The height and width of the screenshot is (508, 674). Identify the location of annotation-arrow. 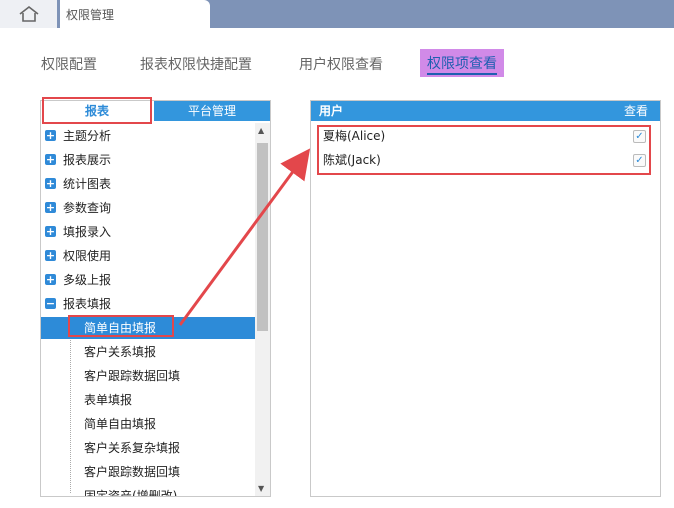
(244, 237).